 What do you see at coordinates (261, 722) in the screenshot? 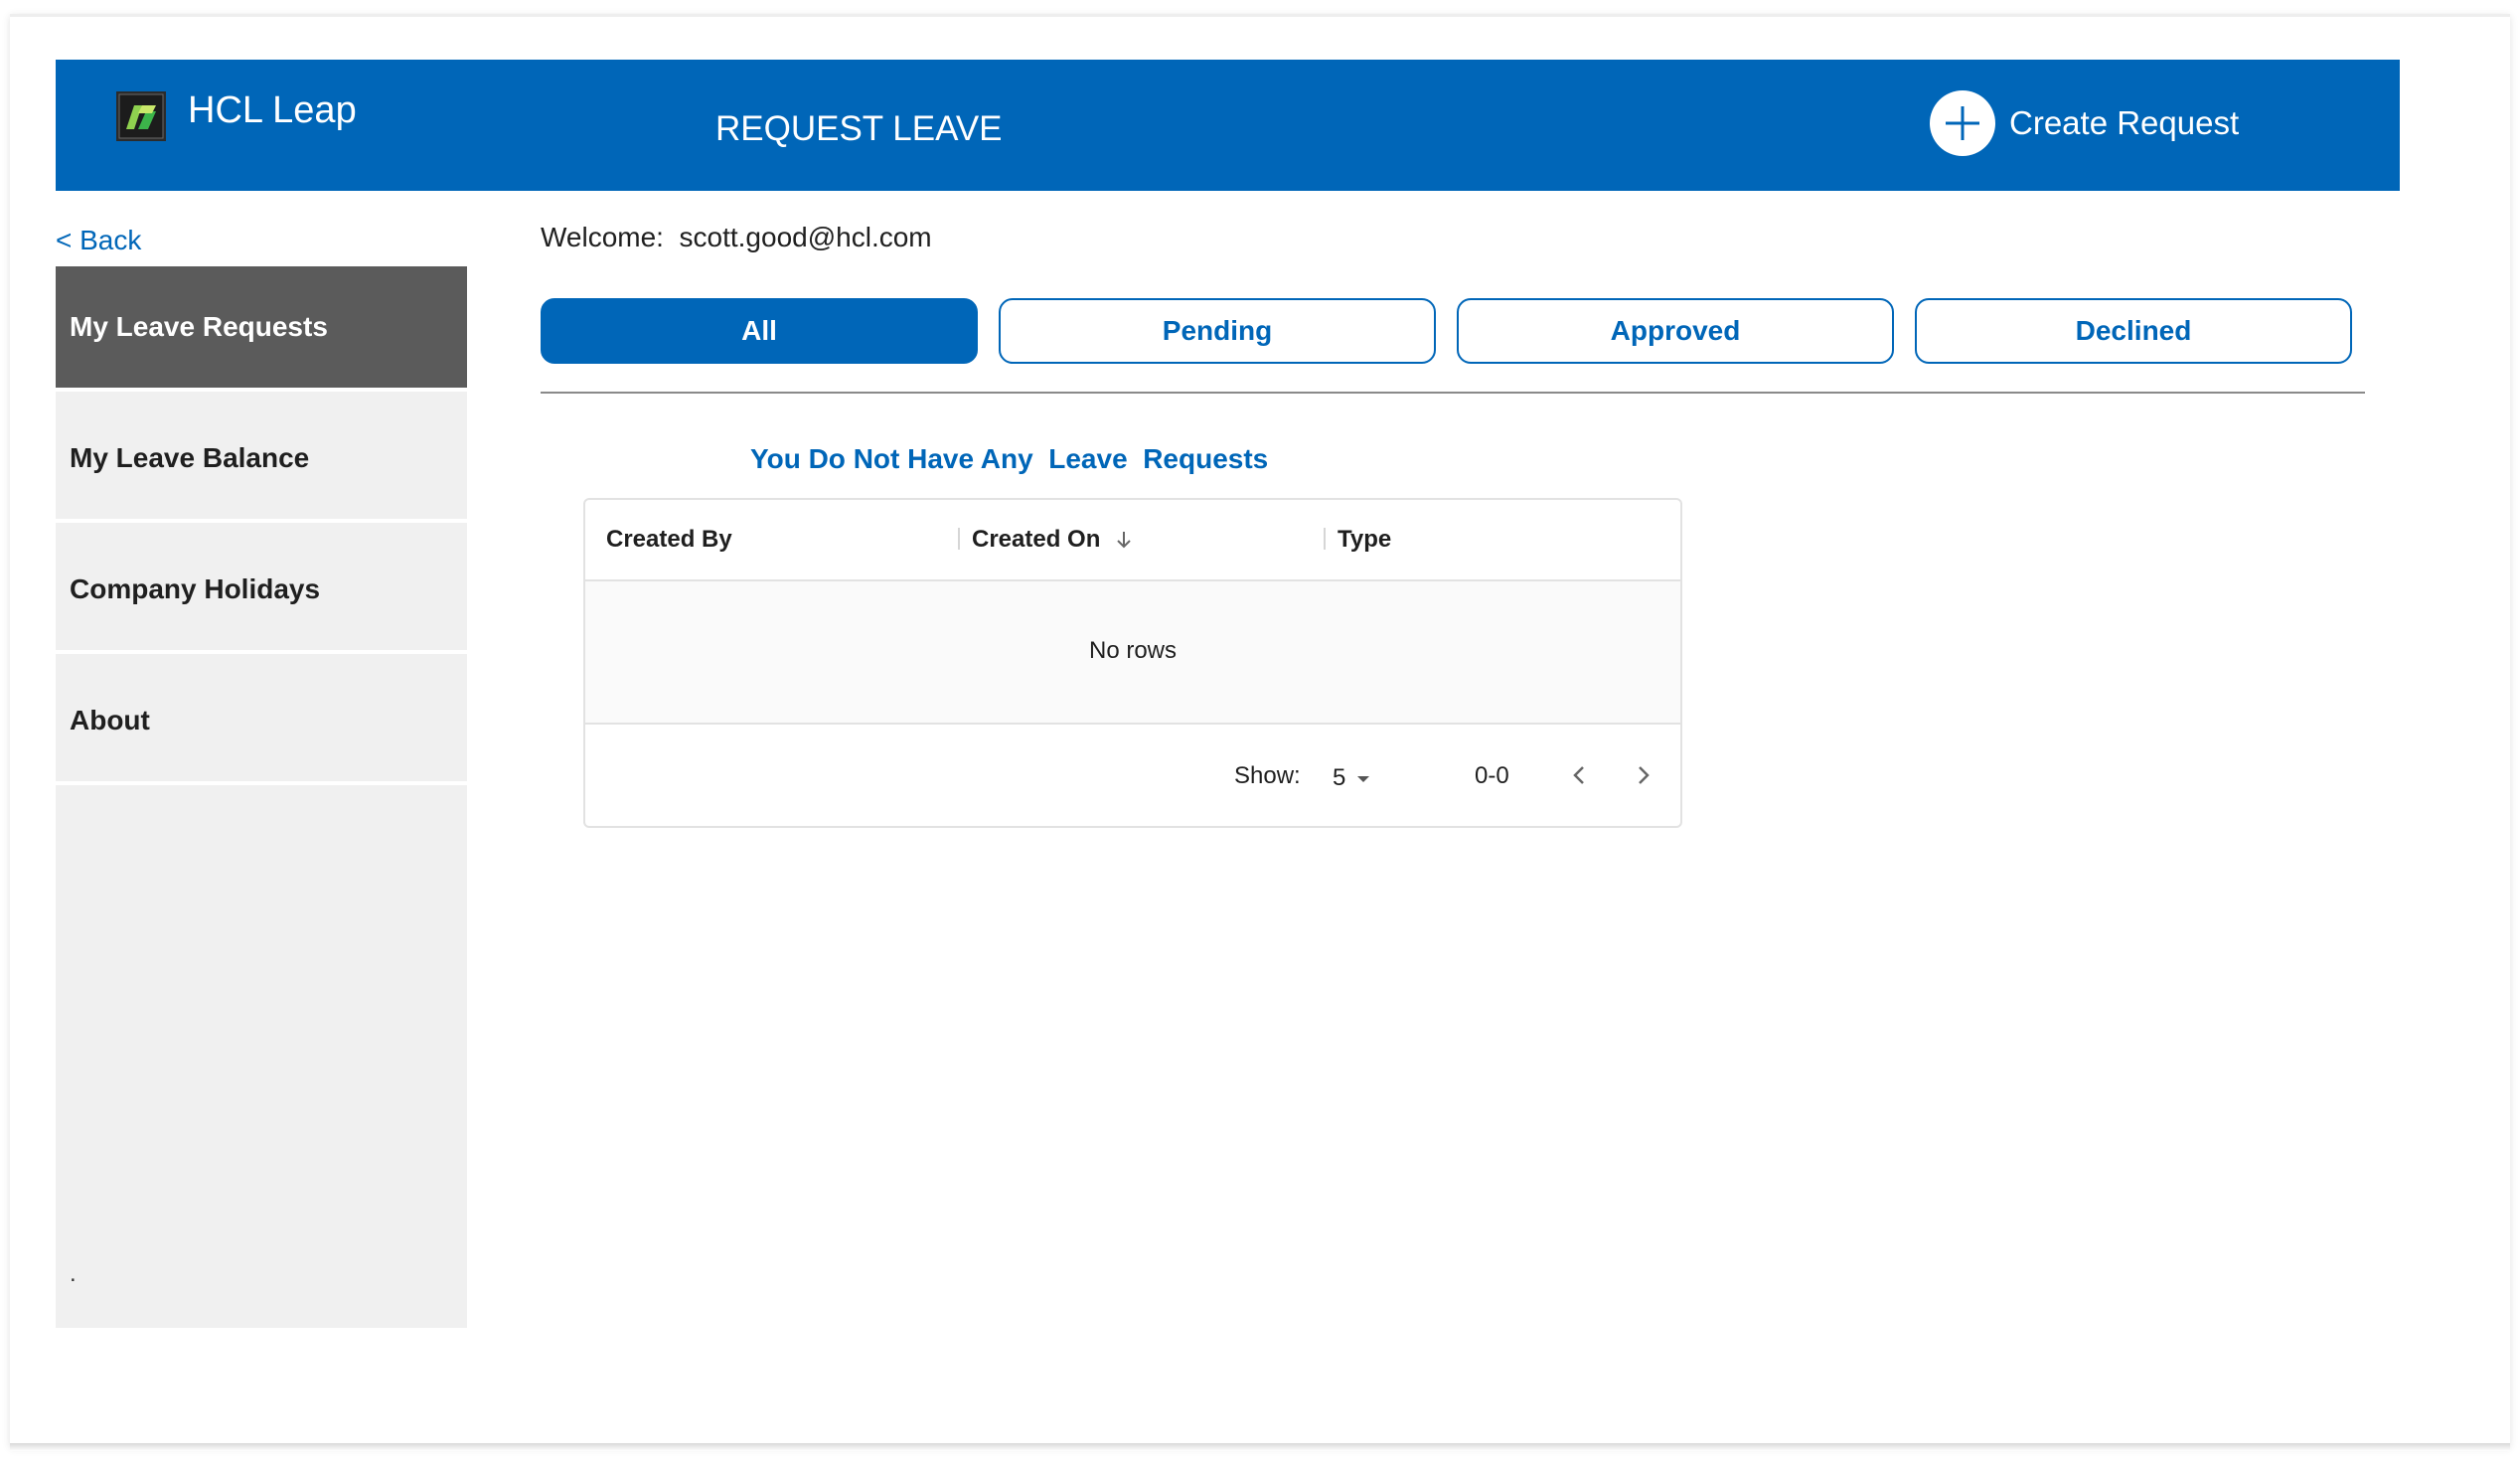
I see `sidebar-item-about: About` at bounding box center [261, 722].